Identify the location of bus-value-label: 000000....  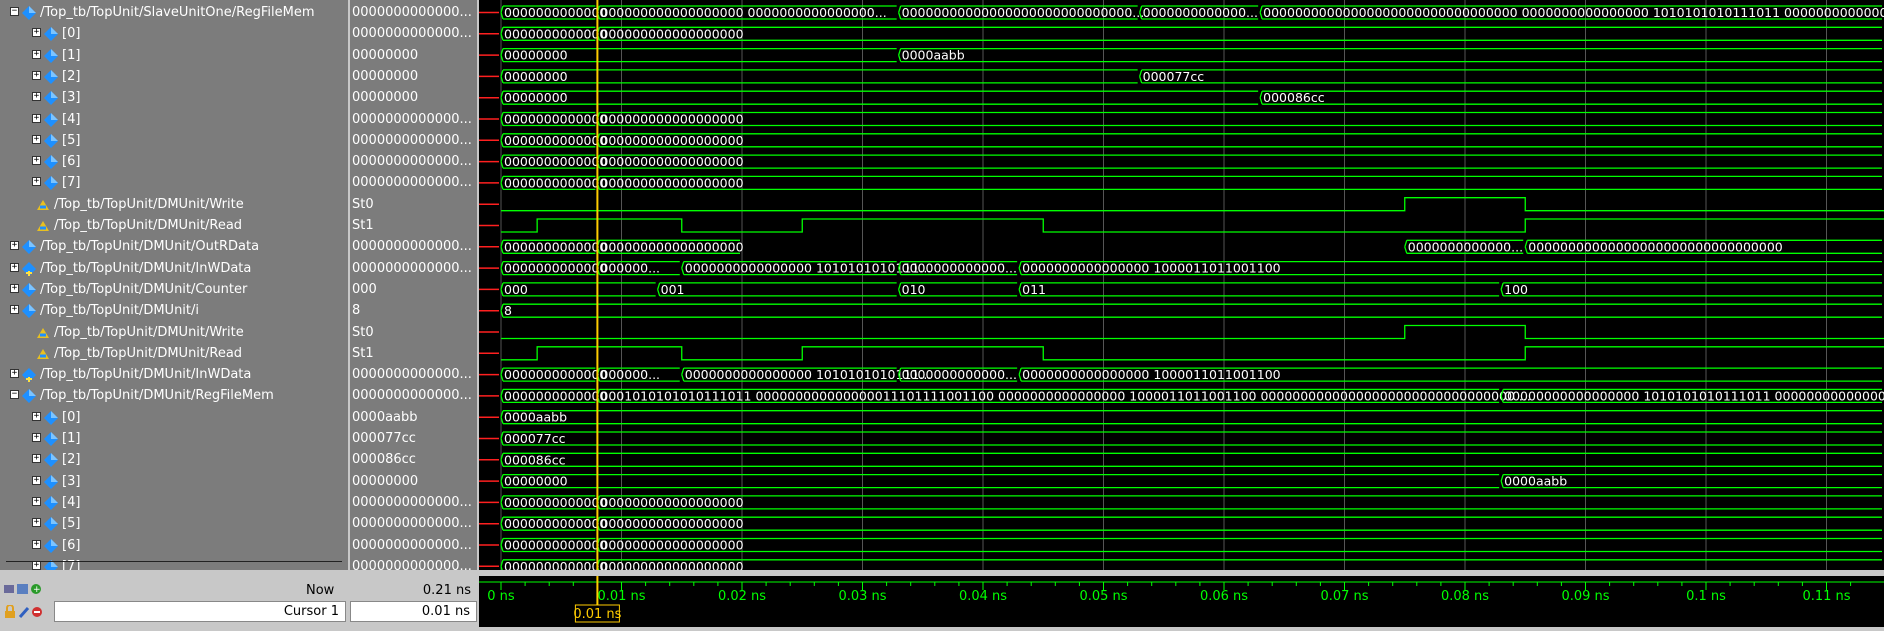
(630, 268).